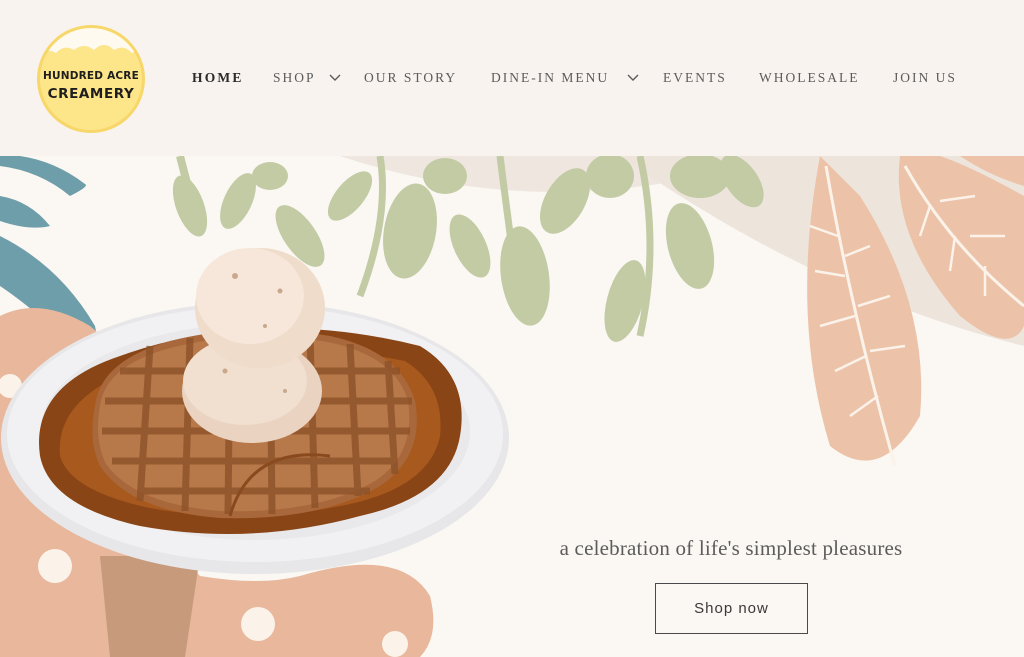 This screenshot has height=657, width=1024. What do you see at coordinates (218, 78) in the screenshot?
I see `nav-home: HOME` at bounding box center [218, 78].